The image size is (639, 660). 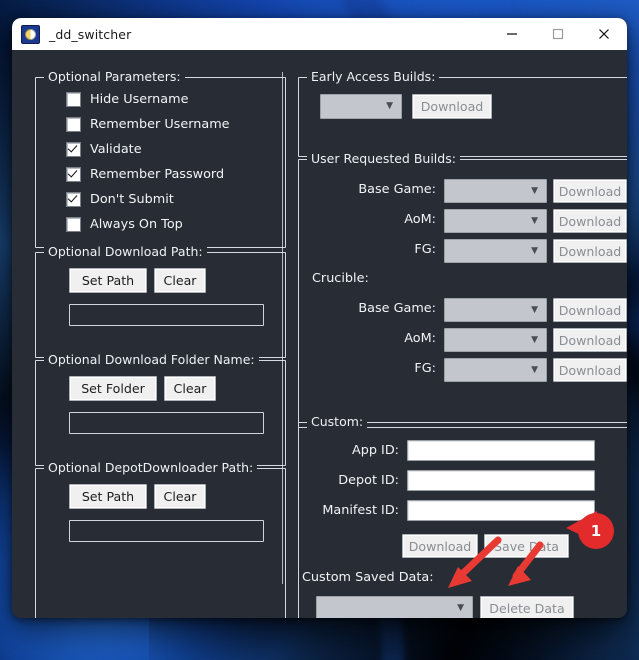 What do you see at coordinates (116, 149) in the screenshot?
I see `checkbox-label-validate: Validate` at bounding box center [116, 149].